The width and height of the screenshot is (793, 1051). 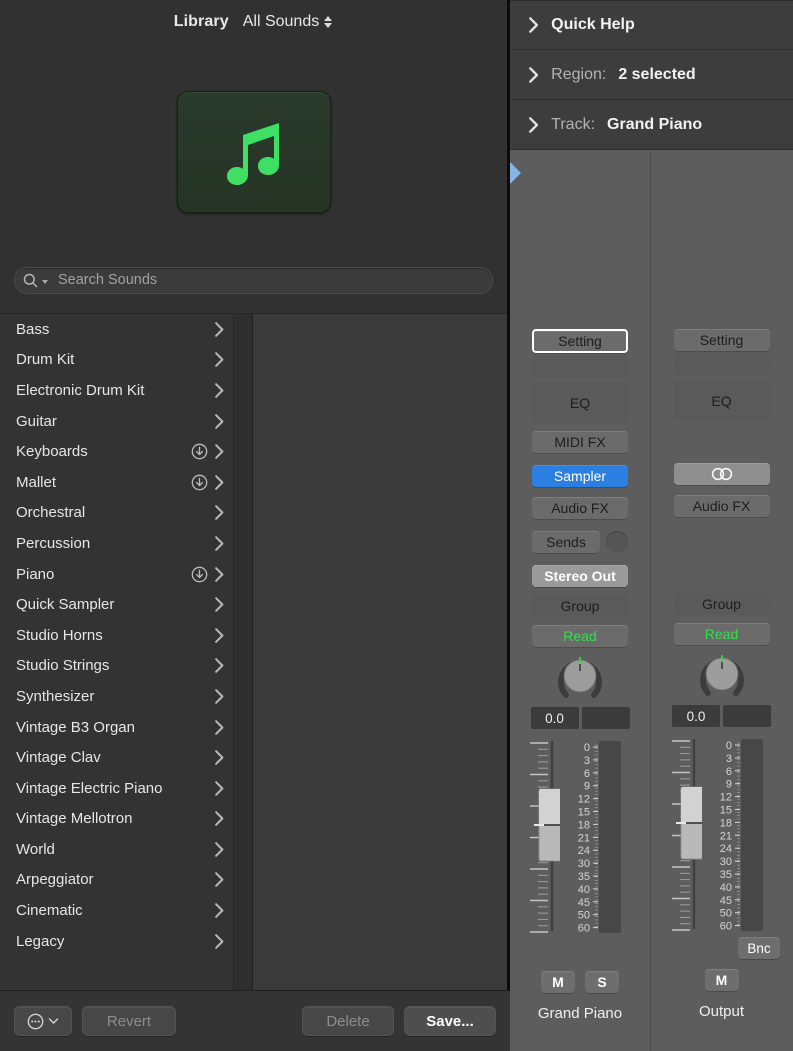 What do you see at coordinates (116, 543) in the screenshot?
I see `library-category-item: Percussion` at bounding box center [116, 543].